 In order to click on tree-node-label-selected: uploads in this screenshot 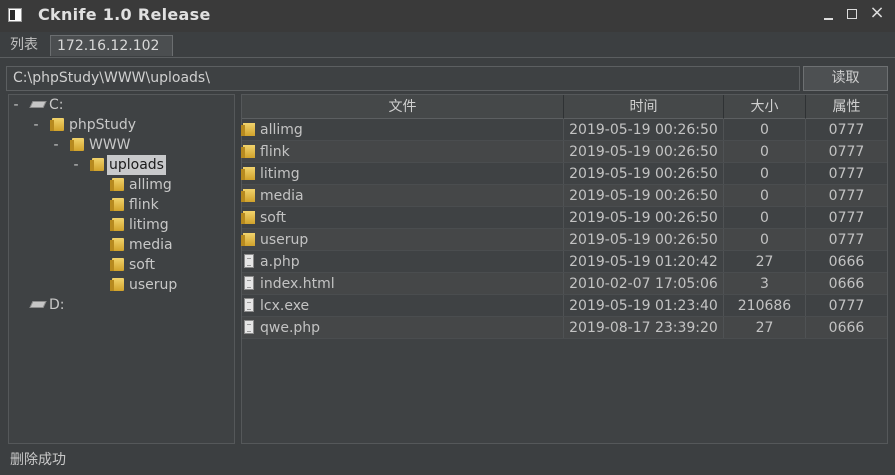, I will do `click(136, 165)`.